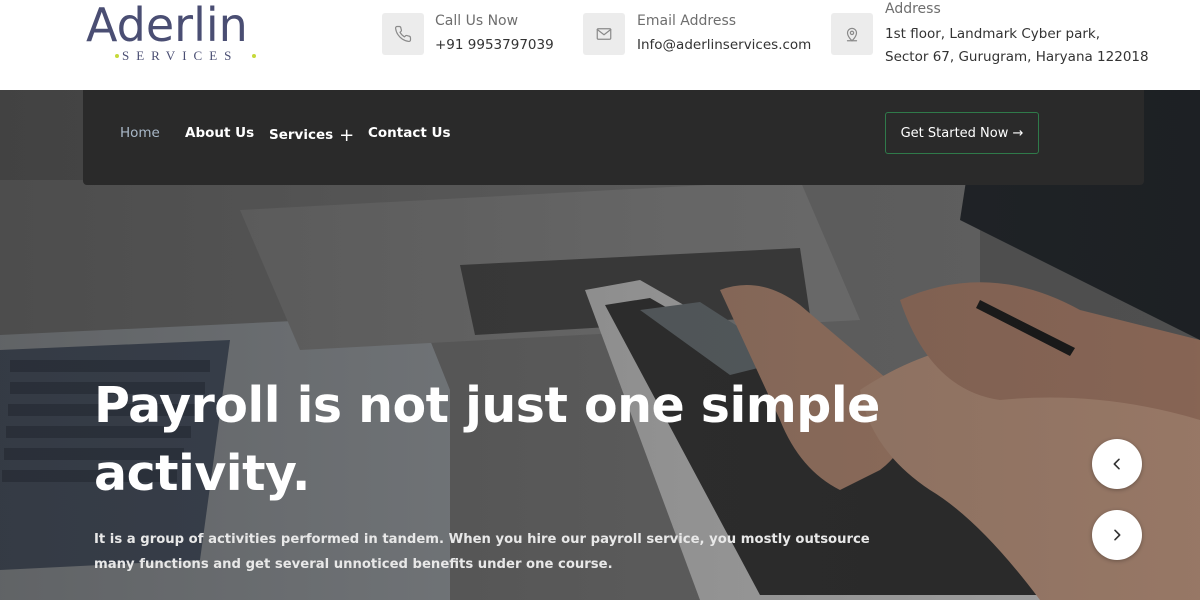 Image resolution: width=1200 pixels, height=600 pixels. Describe the element at coordinates (604, 34) in the screenshot. I see `mail-icon` at that location.